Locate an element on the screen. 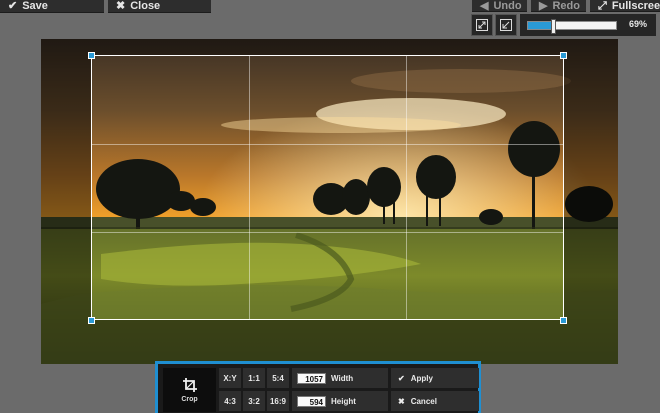 The width and height of the screenshot is (660, 413). height-input: 594 is located at coordinates (311, 401).